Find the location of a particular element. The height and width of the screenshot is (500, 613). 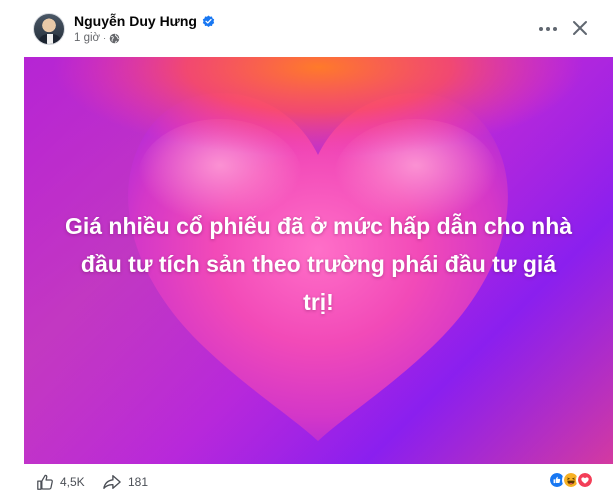

more-options-icon is located at coordinates (548, 29).